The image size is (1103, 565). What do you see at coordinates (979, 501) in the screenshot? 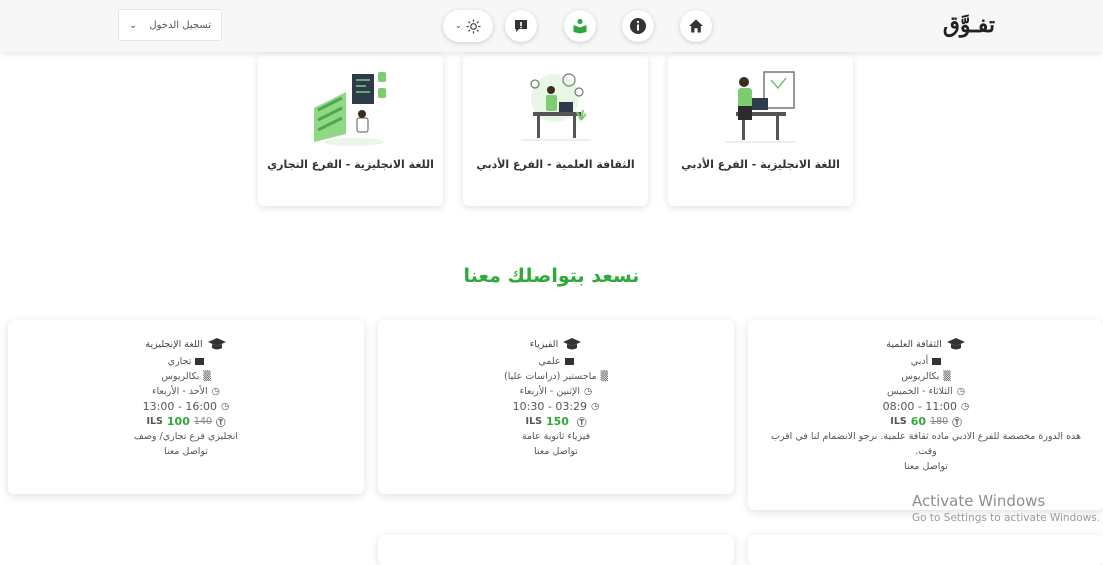
I see `watermark-title: Activate Windows` at bounding box center [979, 501].